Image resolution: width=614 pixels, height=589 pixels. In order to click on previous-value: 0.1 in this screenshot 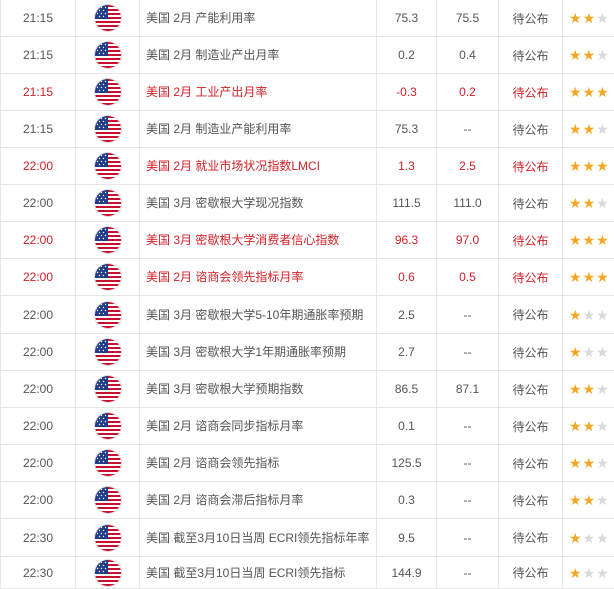, I will do `click(407, 426)`.